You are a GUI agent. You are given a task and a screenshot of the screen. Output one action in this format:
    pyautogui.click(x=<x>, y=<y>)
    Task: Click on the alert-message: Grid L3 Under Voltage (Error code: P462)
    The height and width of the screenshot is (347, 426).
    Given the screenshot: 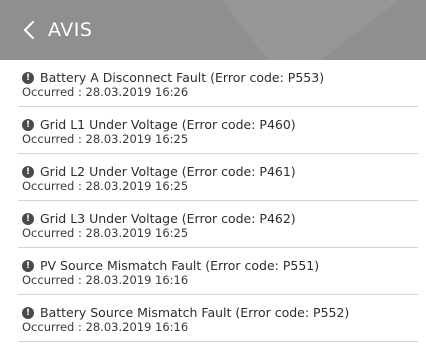 What is the action you would take?
    pyautogui.click(x=168, y=218)
    